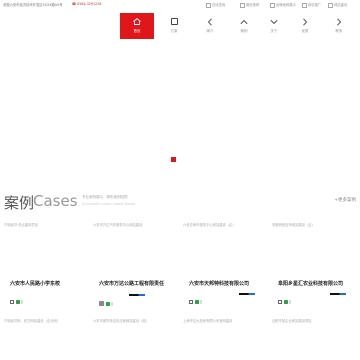  Describe the element at coordinates (173, 159) in the screenshot. I see `loading-indicator` at that location.